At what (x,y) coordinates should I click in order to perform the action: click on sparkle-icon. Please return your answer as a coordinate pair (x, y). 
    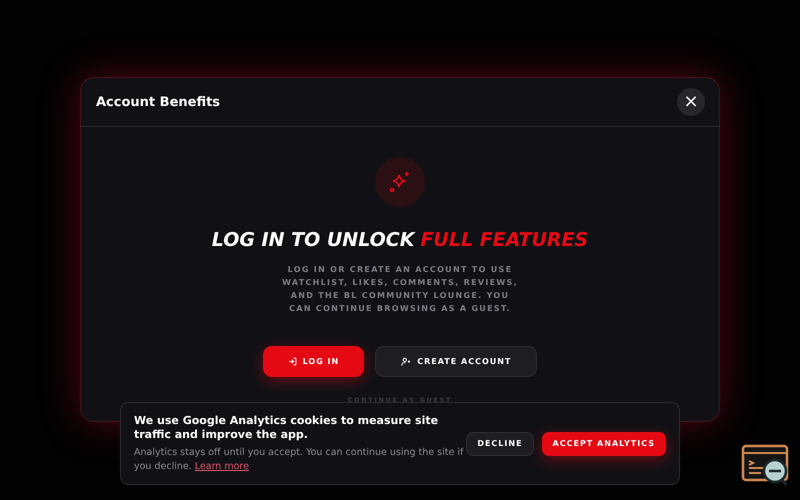
    Looking at the image, I should click on (400, 182).